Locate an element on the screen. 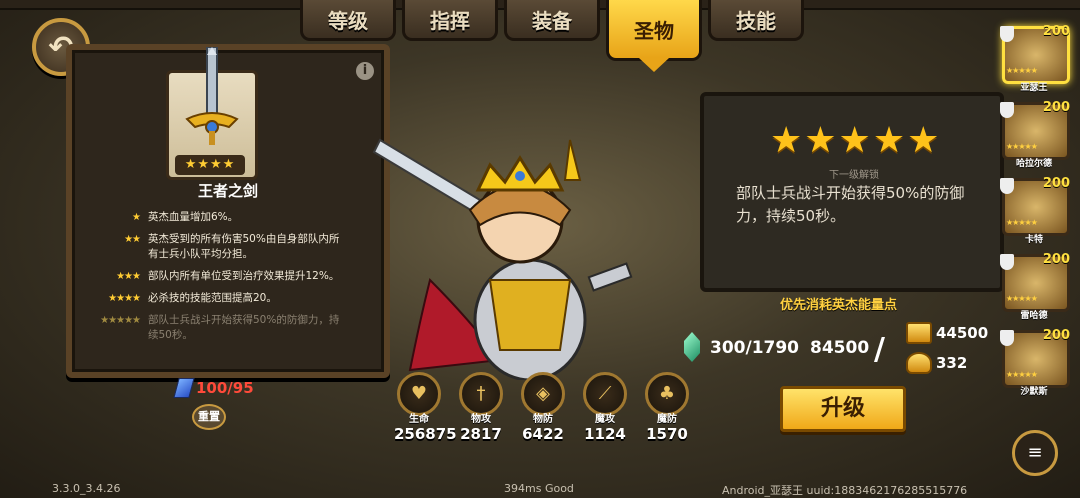 The height and width of the screenshot is (498, 1080). tab-equipment: 装备 is located at coordinates (552, 20).